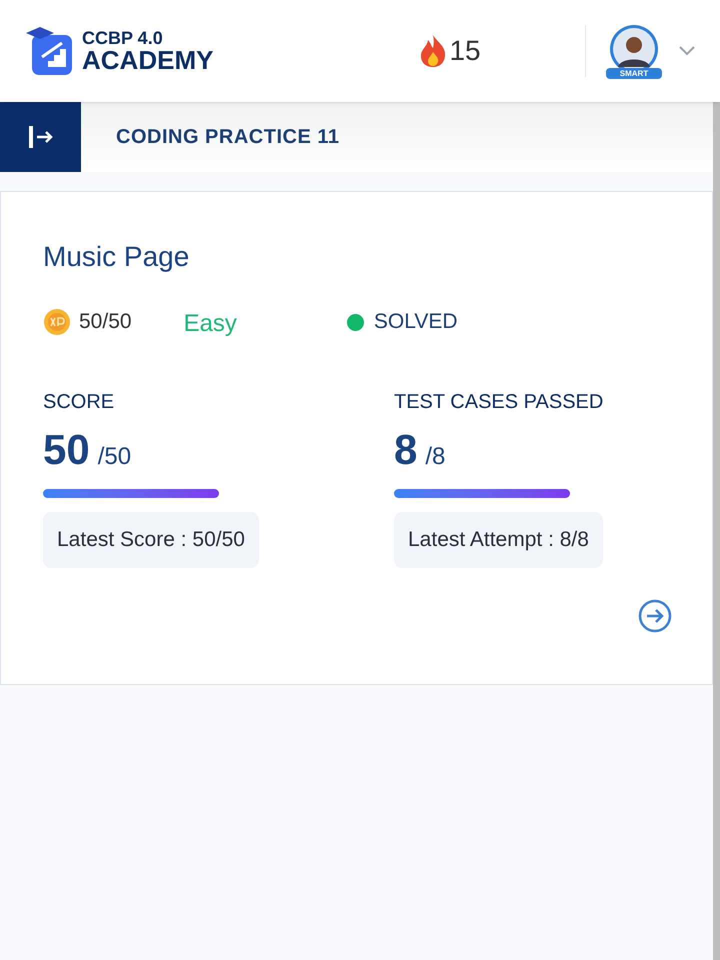 Image resolution: width=720 pixels, height=960 pixels. Describe the element at coordinates (49, 51) in the screenshot. I see `logo-icon` at that location.